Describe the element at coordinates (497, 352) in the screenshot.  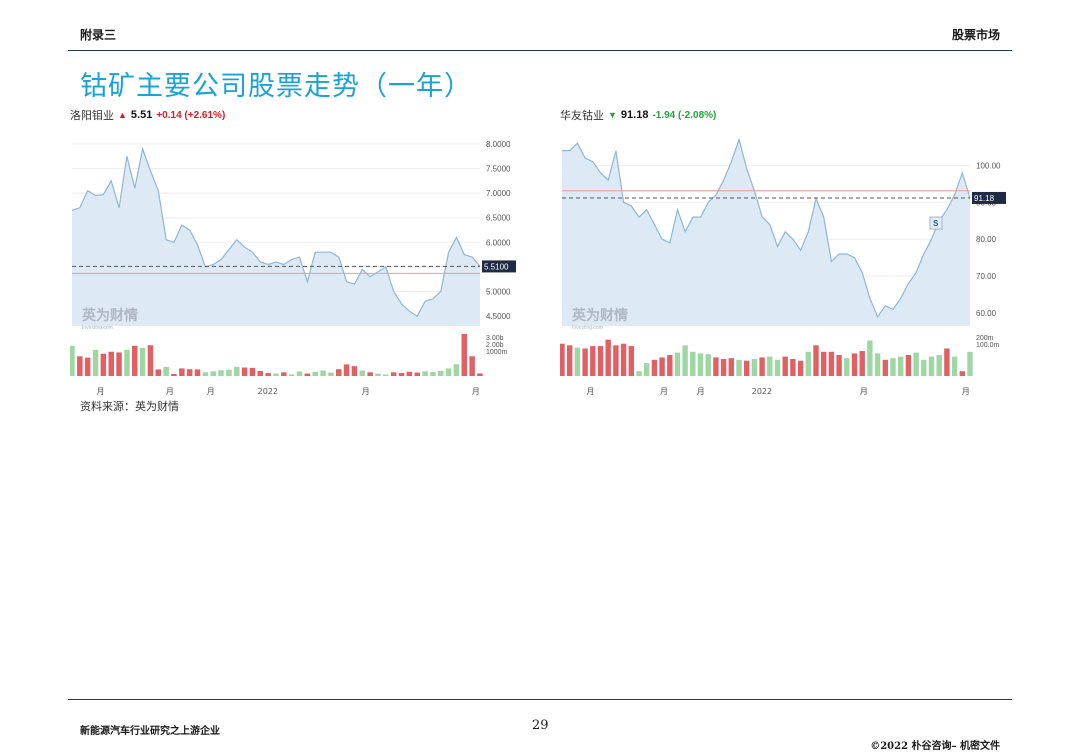
I see `volume-tick-label: 1000m` at that location.